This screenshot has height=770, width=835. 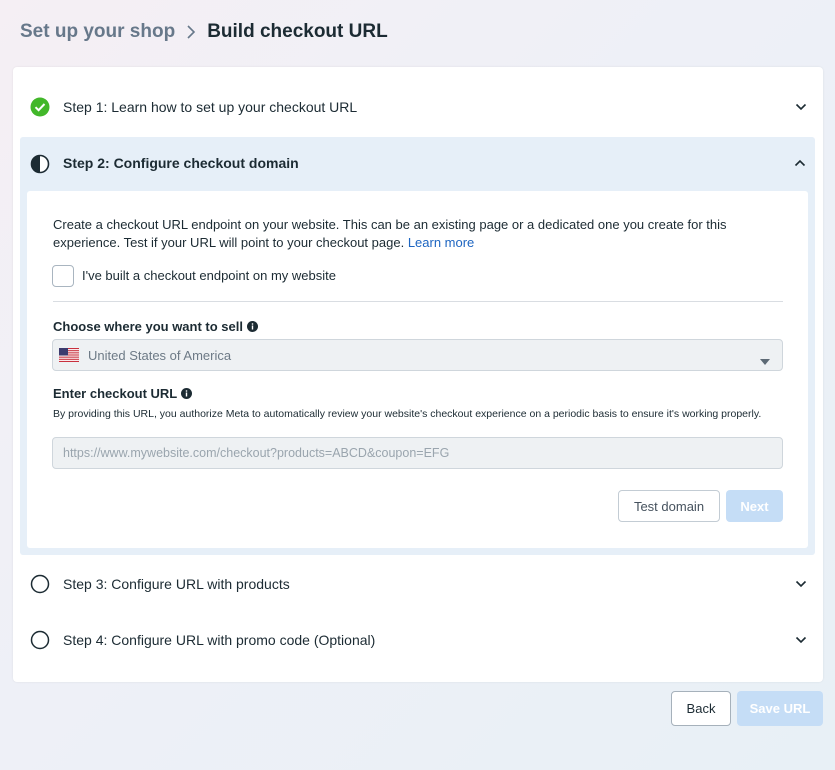 I want to click on test-domain-button: Test domain, so click(x=669, y=506).